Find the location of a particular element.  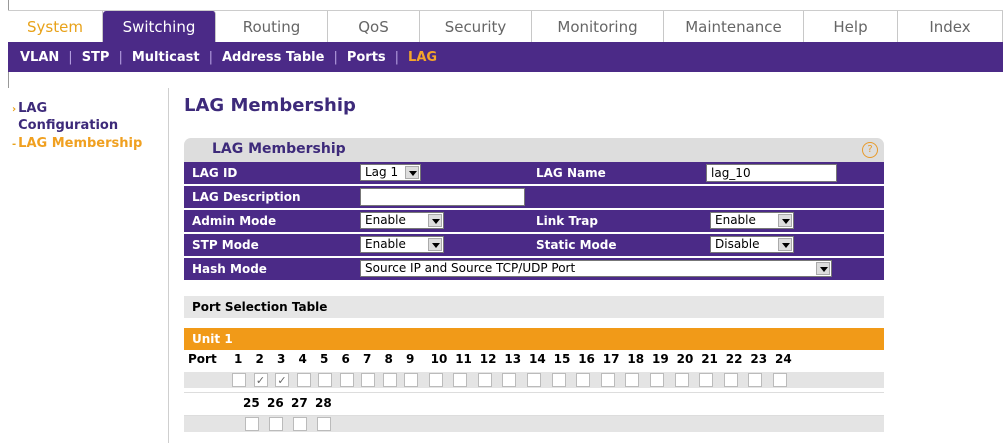

port-number: 4 is located at coordinates (302, 359).